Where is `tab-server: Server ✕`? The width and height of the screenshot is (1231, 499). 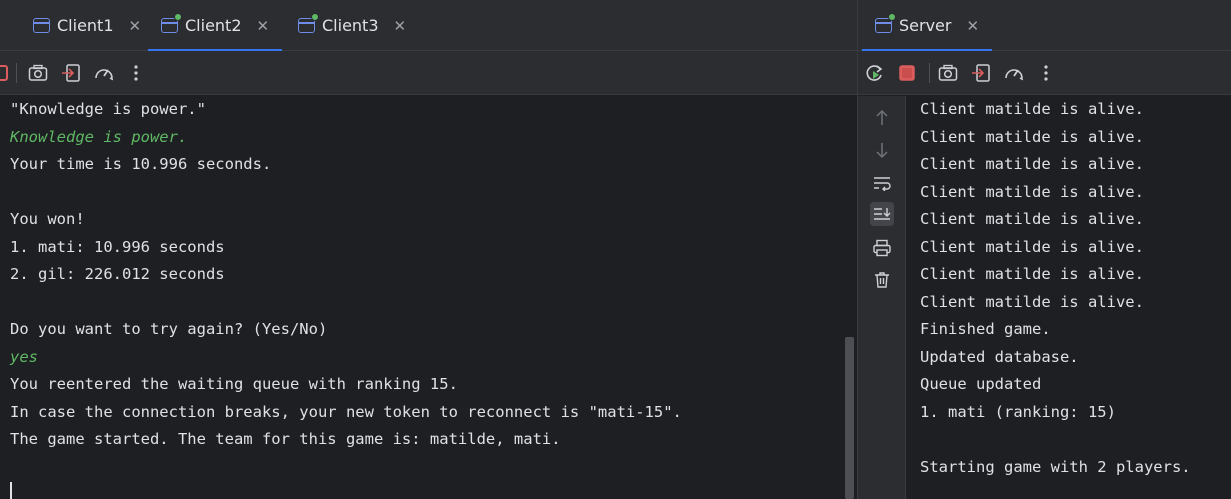 tab-server: Server ✕ is located at coordinates (927, 26).